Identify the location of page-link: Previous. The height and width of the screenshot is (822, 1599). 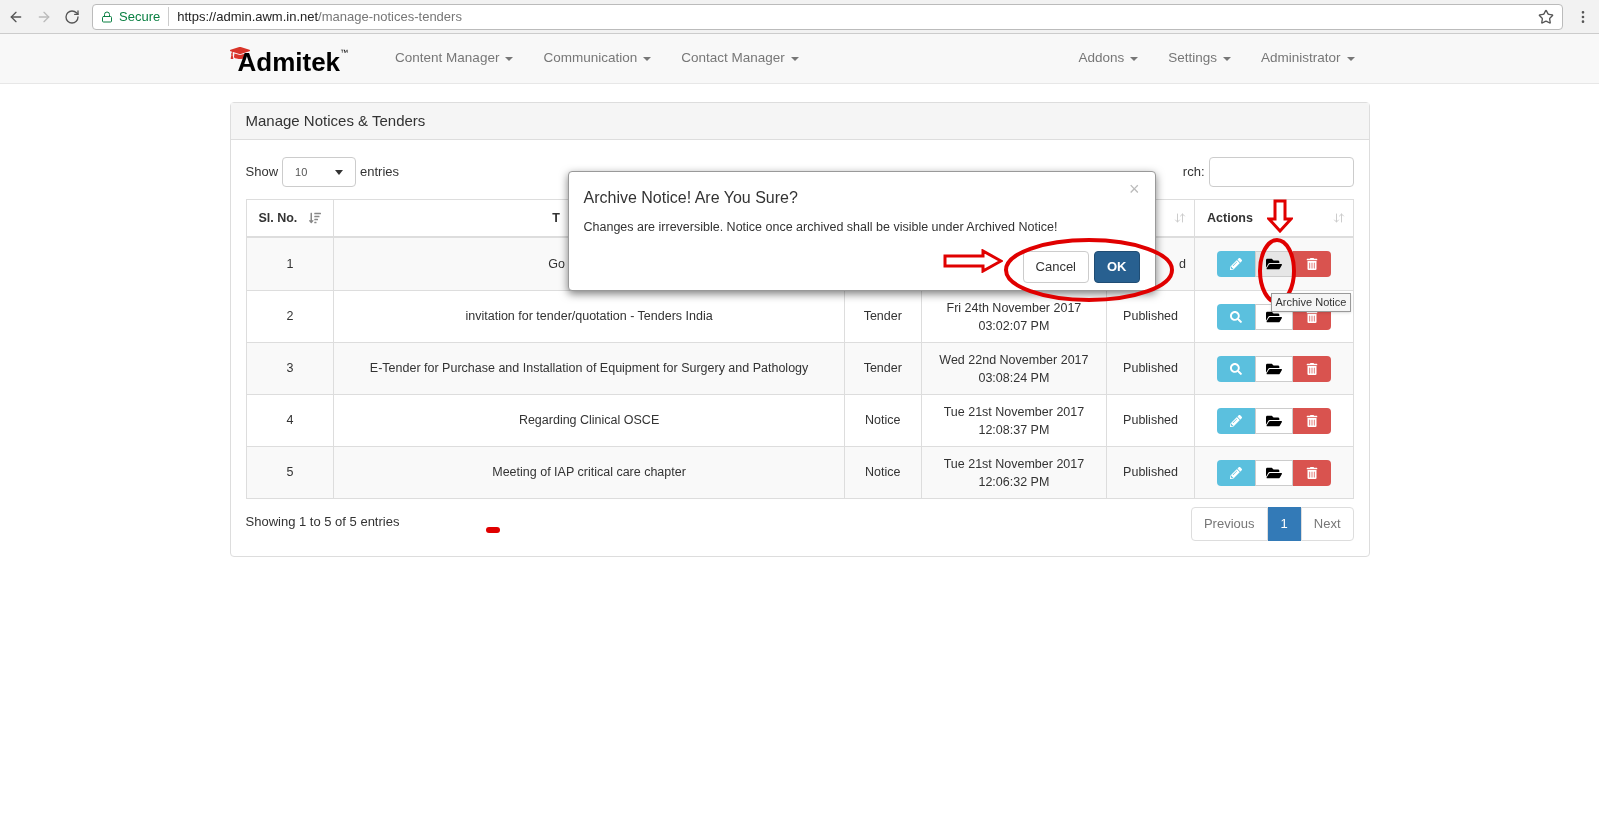
(1229, 524).